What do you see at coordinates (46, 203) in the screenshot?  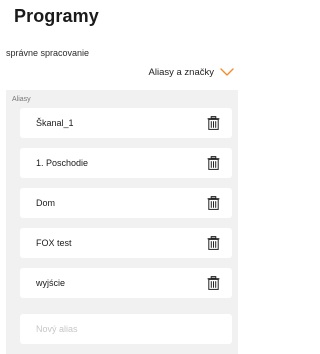 I see `alias-label: Dom` at bounding box center [46, 203].